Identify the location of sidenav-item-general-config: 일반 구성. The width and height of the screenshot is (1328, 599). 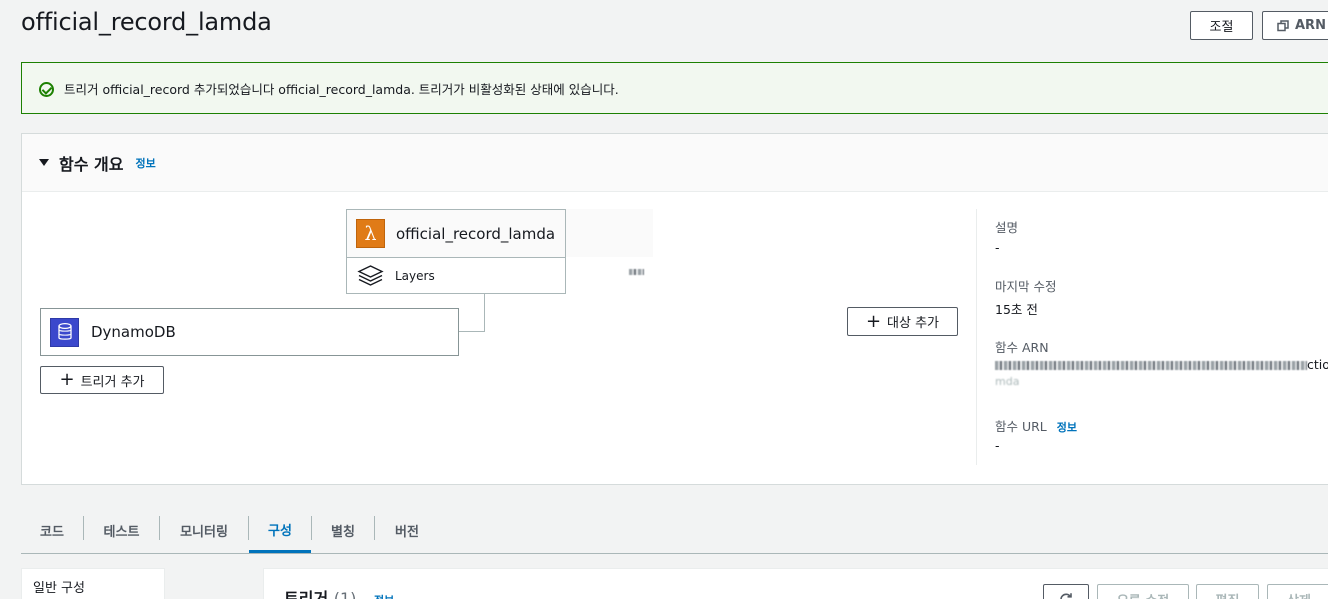
(59, 588).